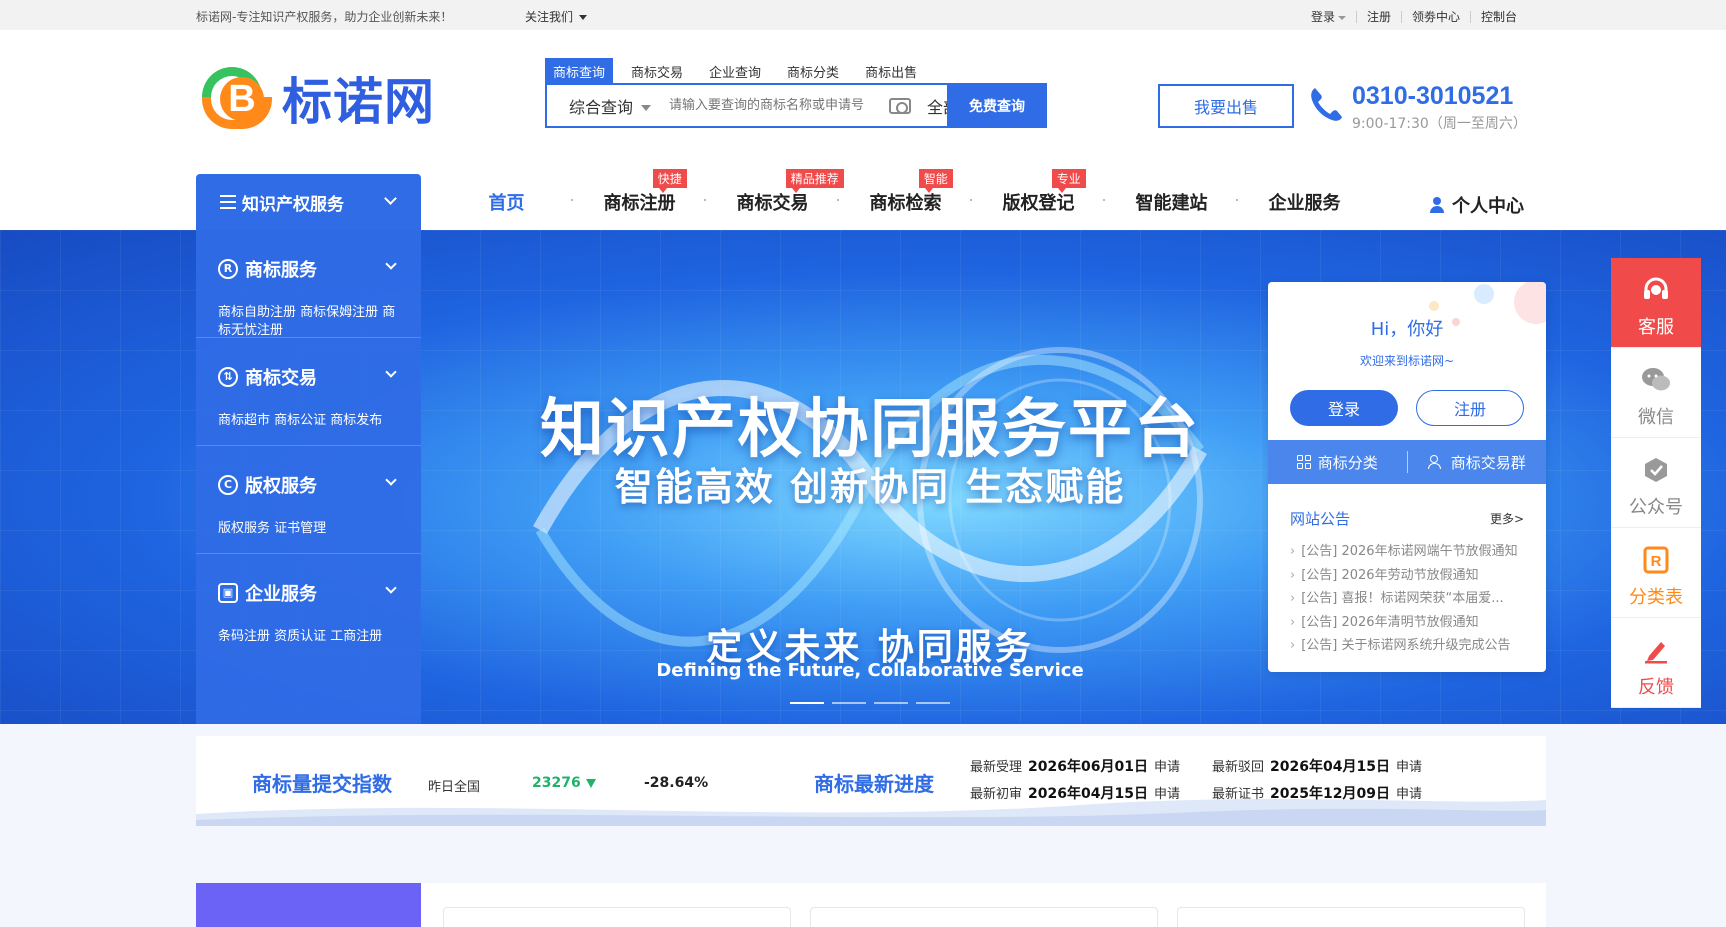  I want to click on top-login-link: 登录, so click(1329, 16).